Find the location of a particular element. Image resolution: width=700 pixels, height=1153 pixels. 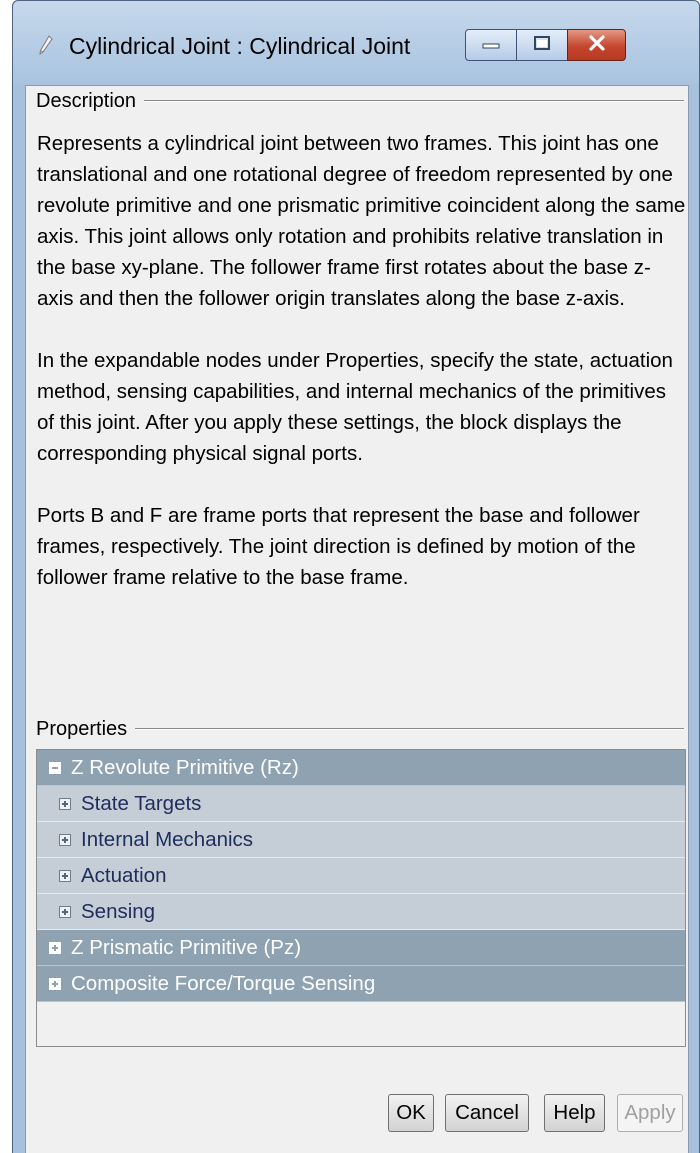

tree-node-internal-mechanics: Internal Mechanics is located at coordinates (361, 840).